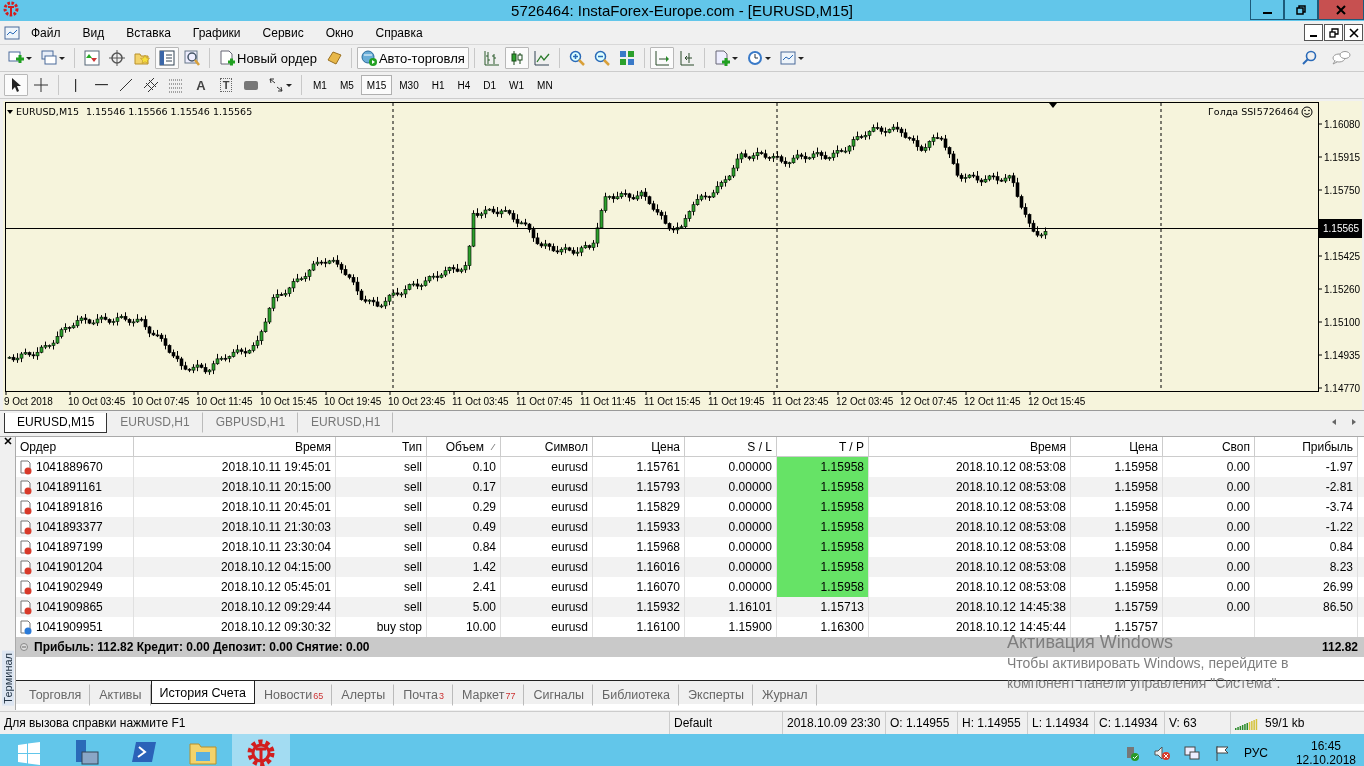 This screenshot has height=766, width=1364. I want to click on table-cell: 1.16070, so click(658, 587).